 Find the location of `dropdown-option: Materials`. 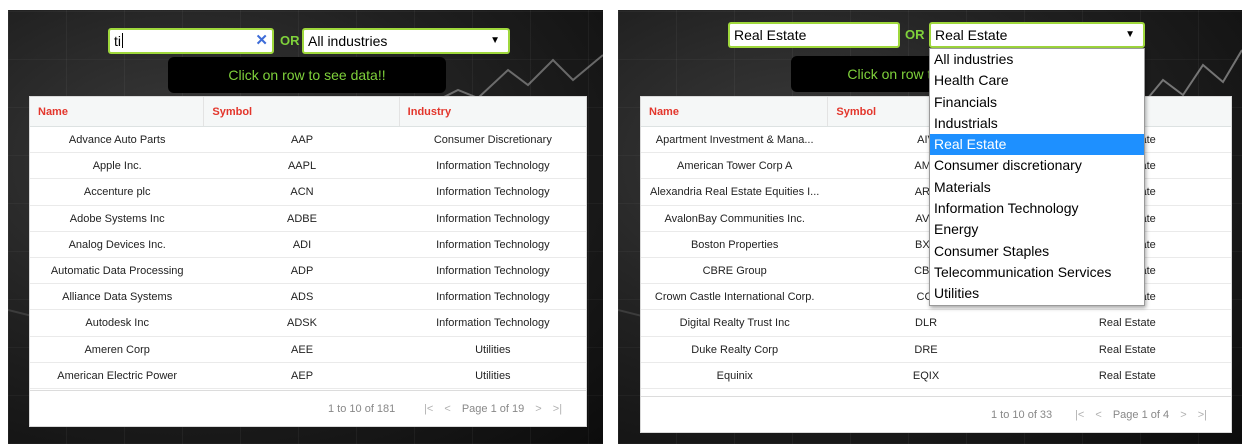

dropdown-option: Materials is located at coordinates (1037, 187).